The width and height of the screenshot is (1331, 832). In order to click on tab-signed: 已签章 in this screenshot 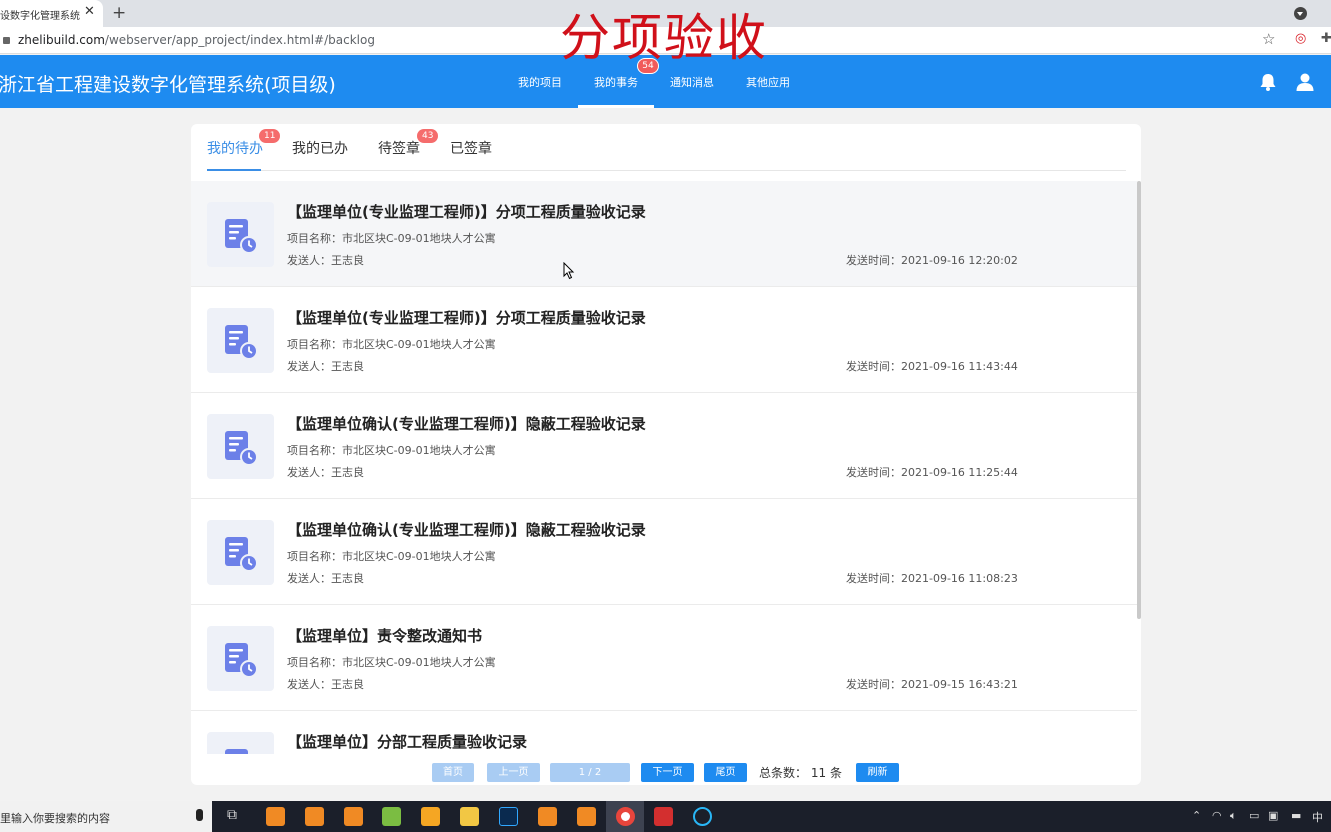, I will do `click(471, 148)`.